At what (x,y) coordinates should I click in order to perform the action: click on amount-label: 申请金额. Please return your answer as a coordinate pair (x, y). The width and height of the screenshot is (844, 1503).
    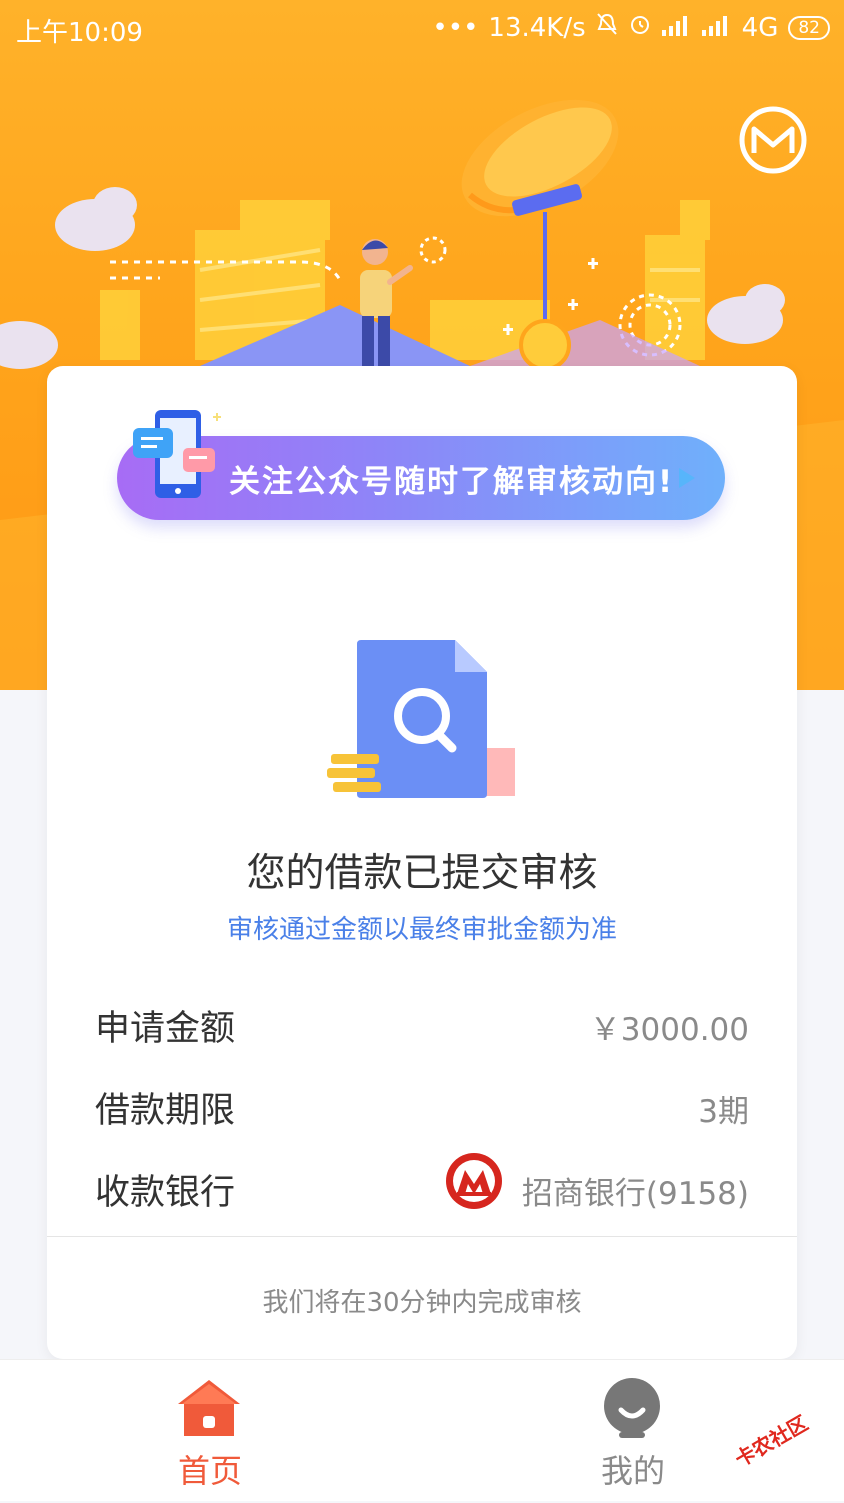
    Looking at the image, I should click on (165, 1029).